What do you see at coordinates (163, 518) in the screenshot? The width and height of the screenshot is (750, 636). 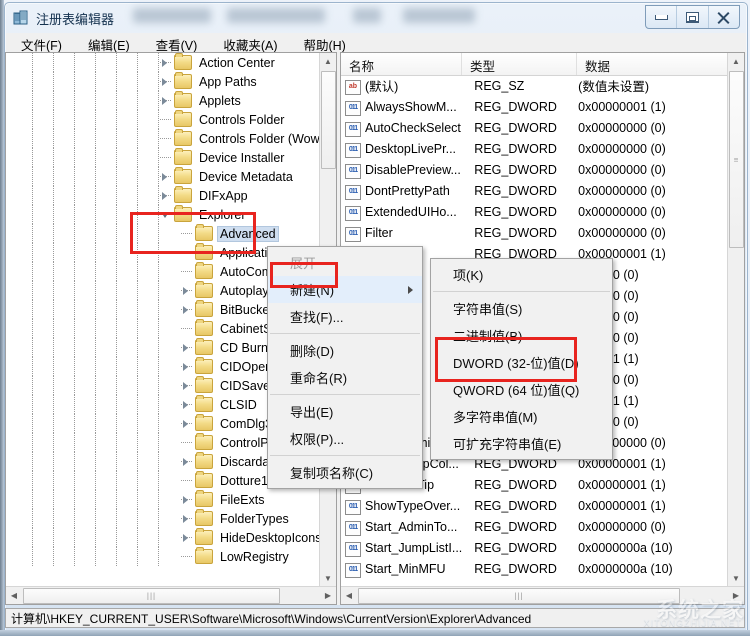 I see `tree-node: FolderTypes` at bounding box center [163, 518].